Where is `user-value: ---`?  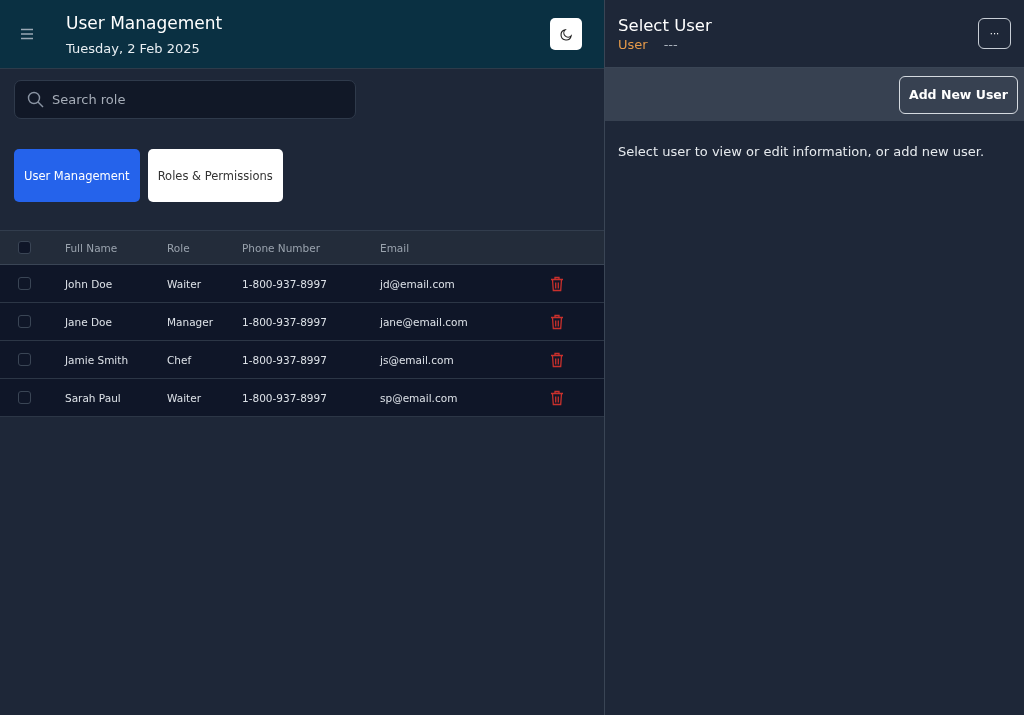 user-value: --- is located at coordinates (670, 44).